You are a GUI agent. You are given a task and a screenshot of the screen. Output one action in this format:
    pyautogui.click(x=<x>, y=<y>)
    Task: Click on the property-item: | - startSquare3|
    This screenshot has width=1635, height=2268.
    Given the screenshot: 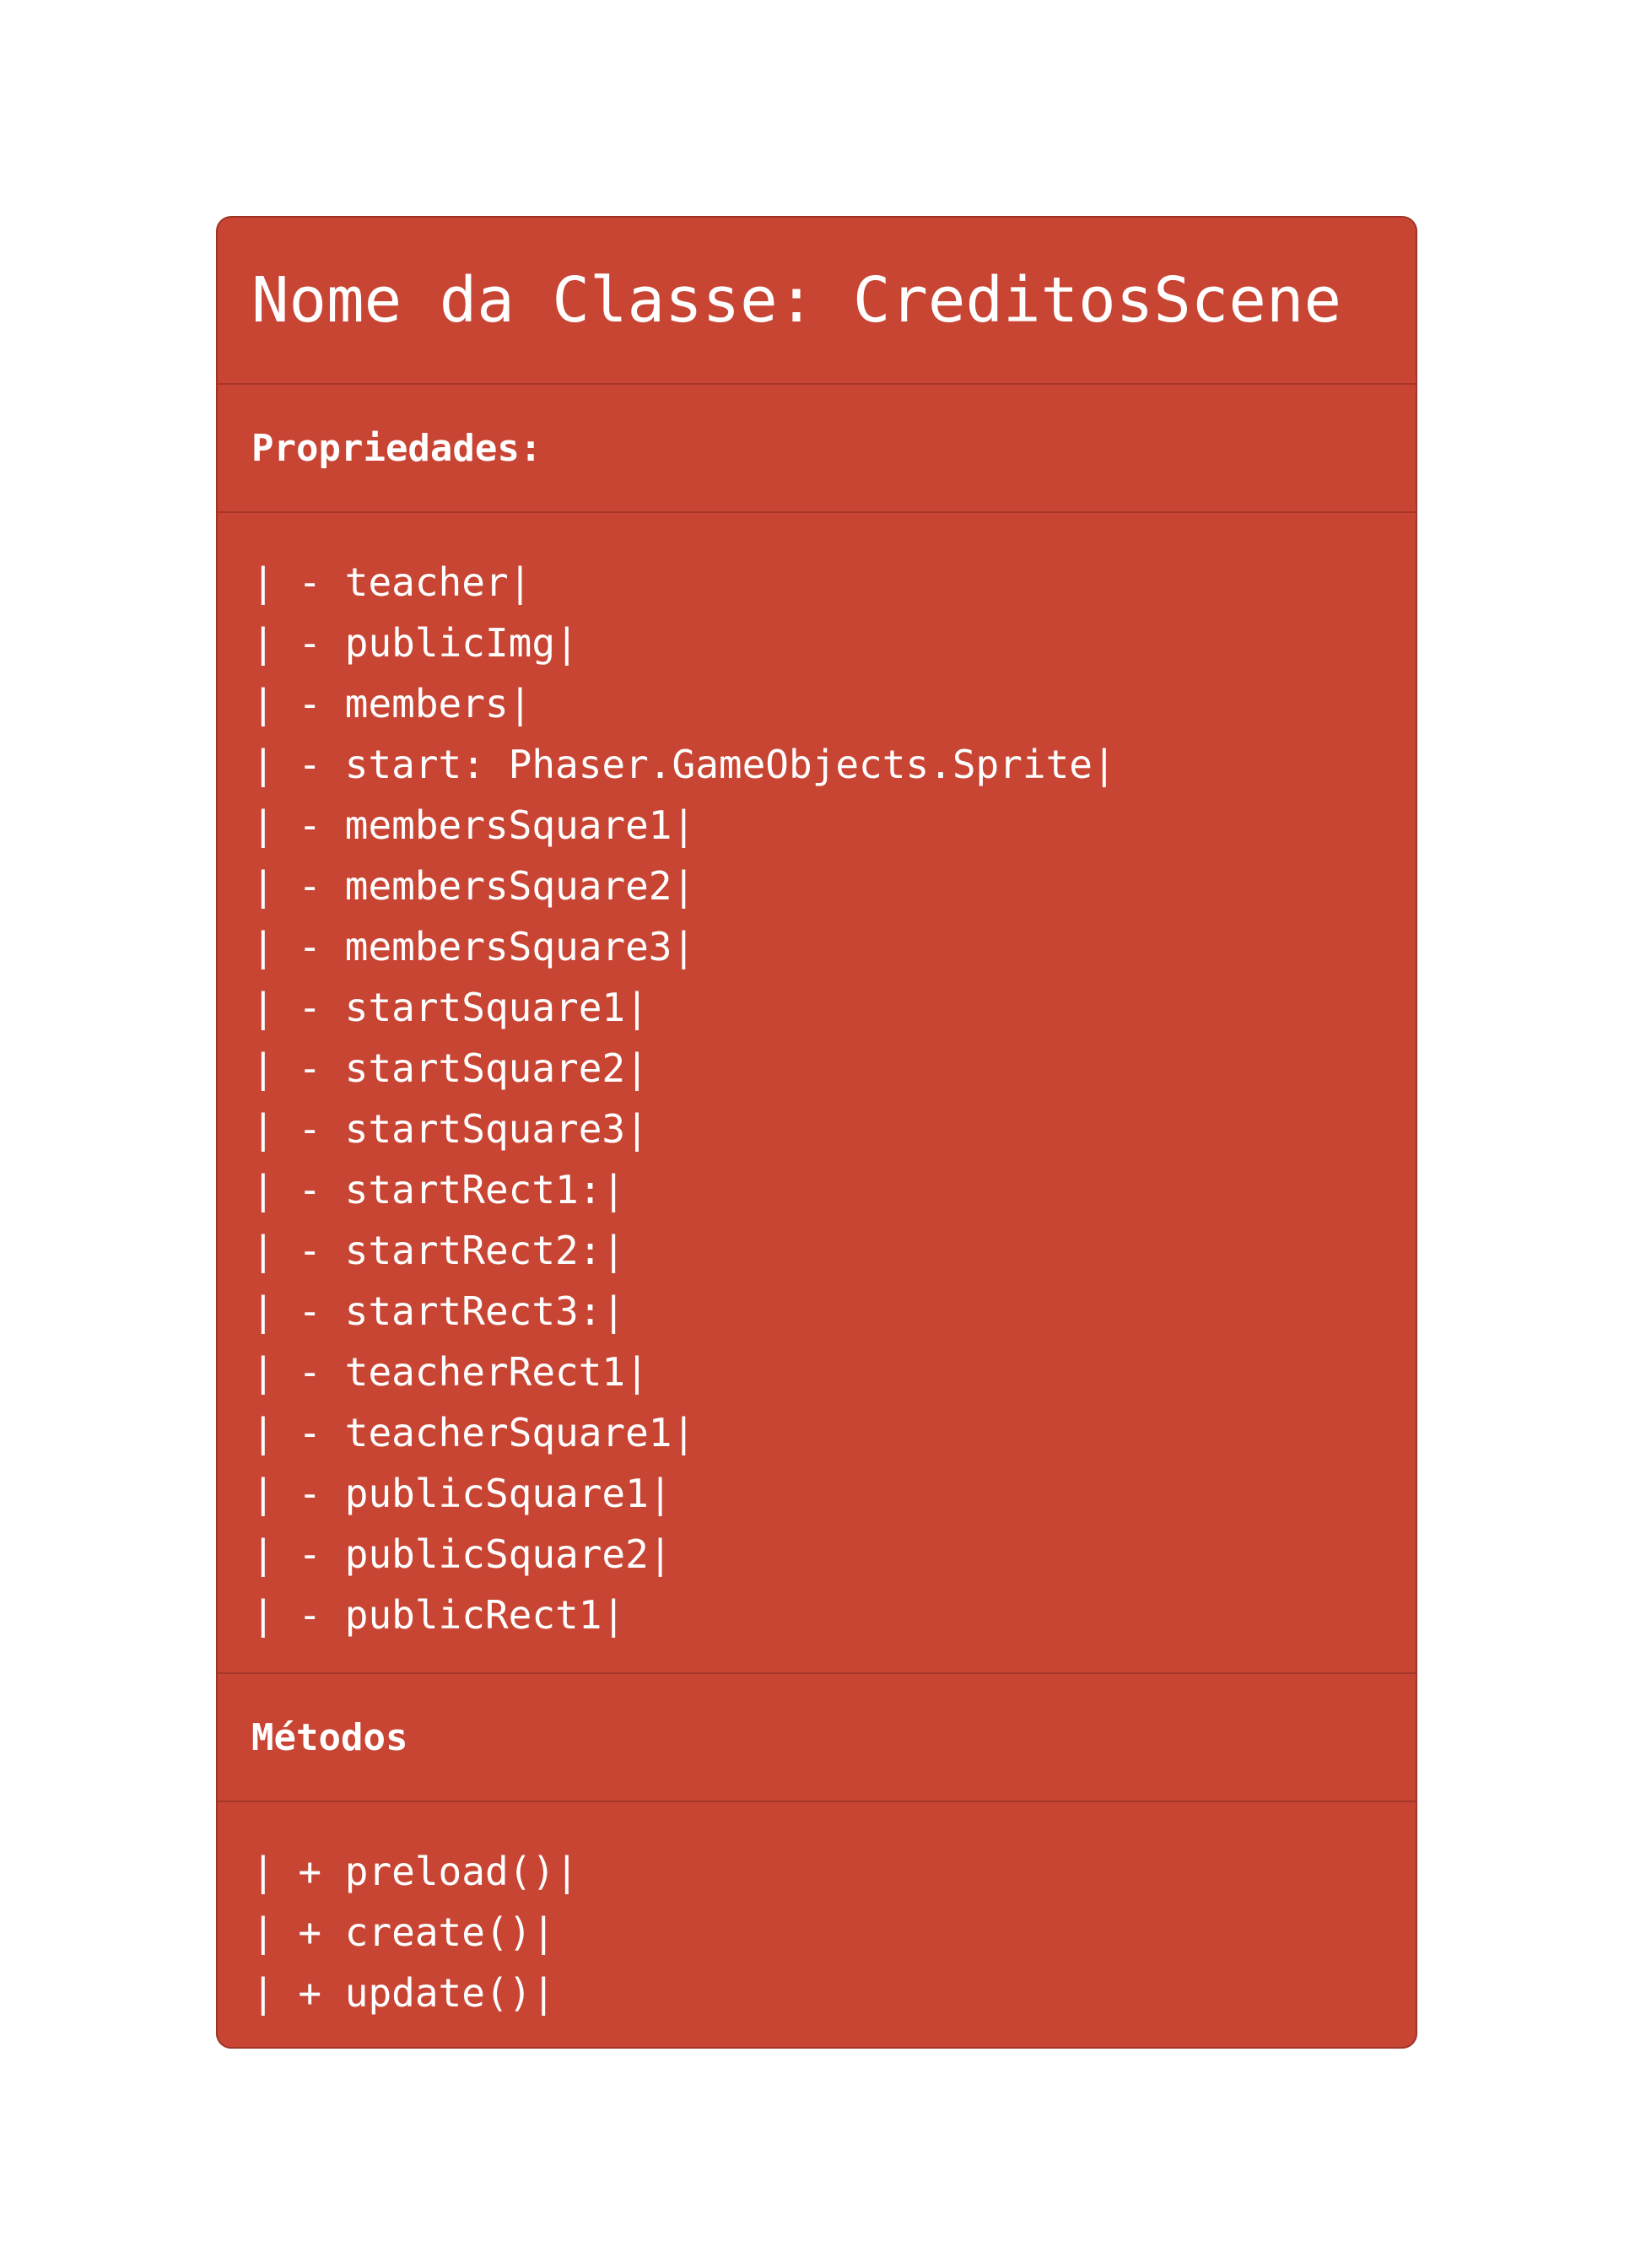 What is the action you would take?
    pyautogui.click(x=450, y=1129)
    